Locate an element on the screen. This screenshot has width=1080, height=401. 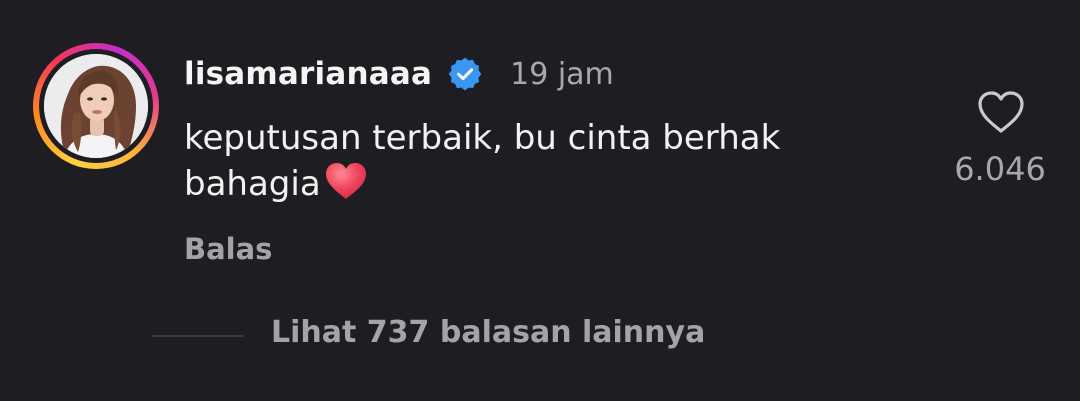
comment-timestamp: 19 jam is located at coordinates (562, 74).